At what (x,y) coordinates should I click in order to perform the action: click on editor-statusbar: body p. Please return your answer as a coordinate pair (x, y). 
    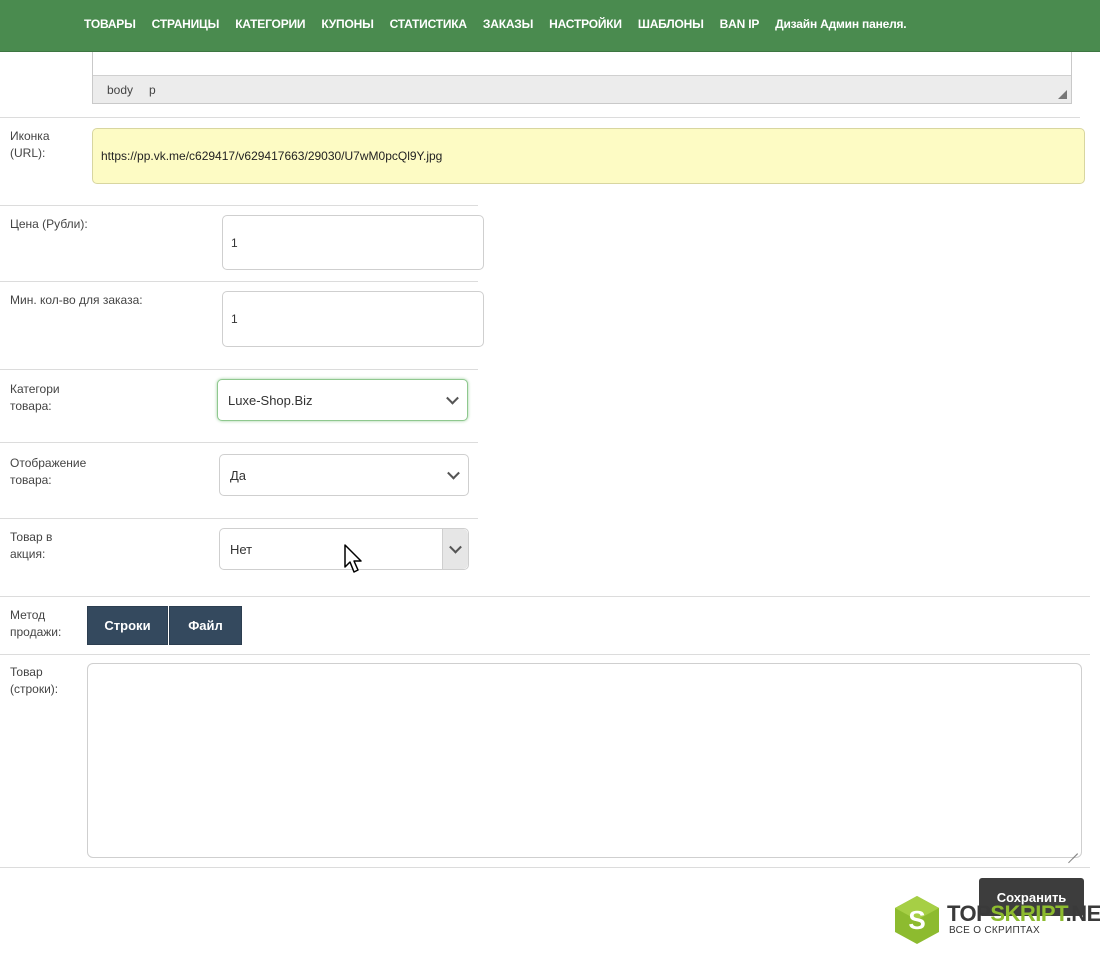
    Looking at the image, I should click on (582, 89).